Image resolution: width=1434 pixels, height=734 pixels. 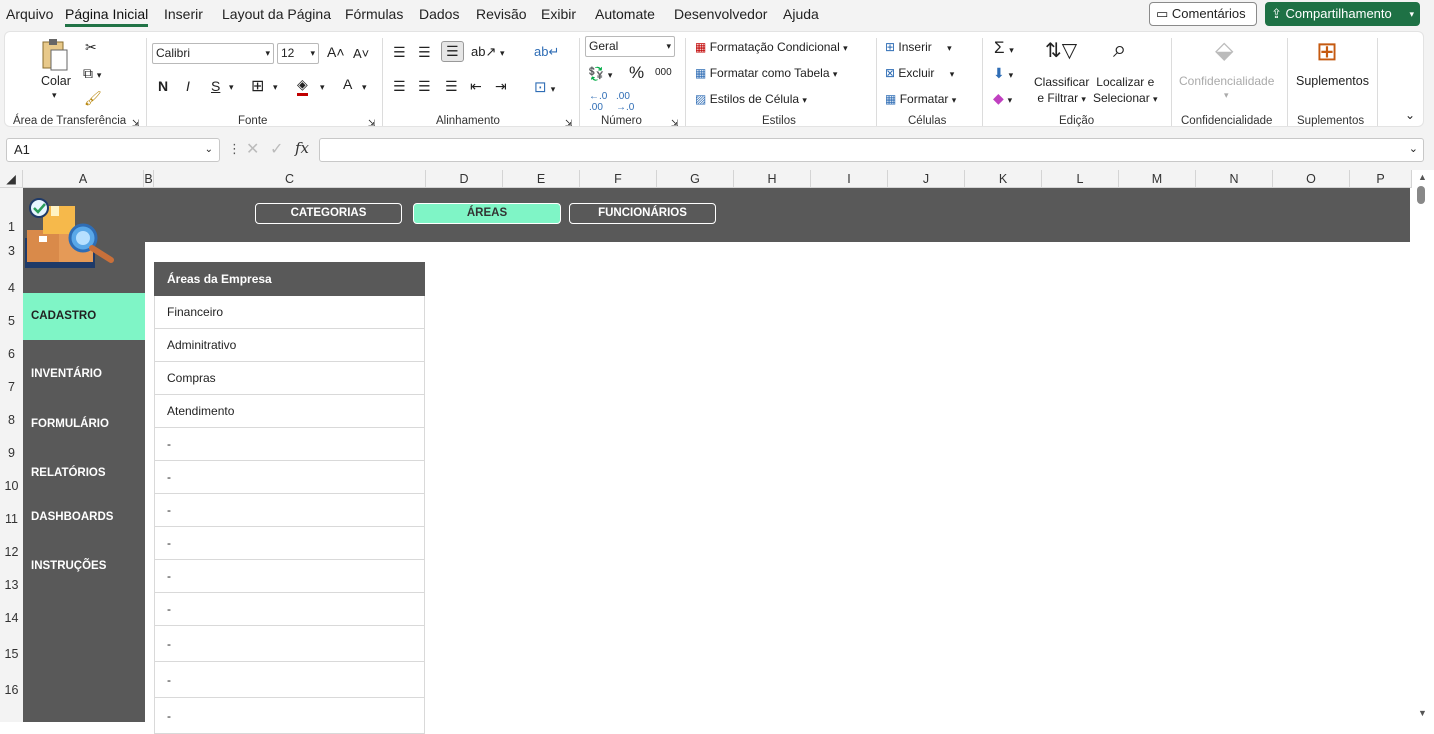 What do you see at coordinates (1004, 48) in the screenshot?
I see `autosum-icon: Σ ▾` at bounding box center [1004, 48].